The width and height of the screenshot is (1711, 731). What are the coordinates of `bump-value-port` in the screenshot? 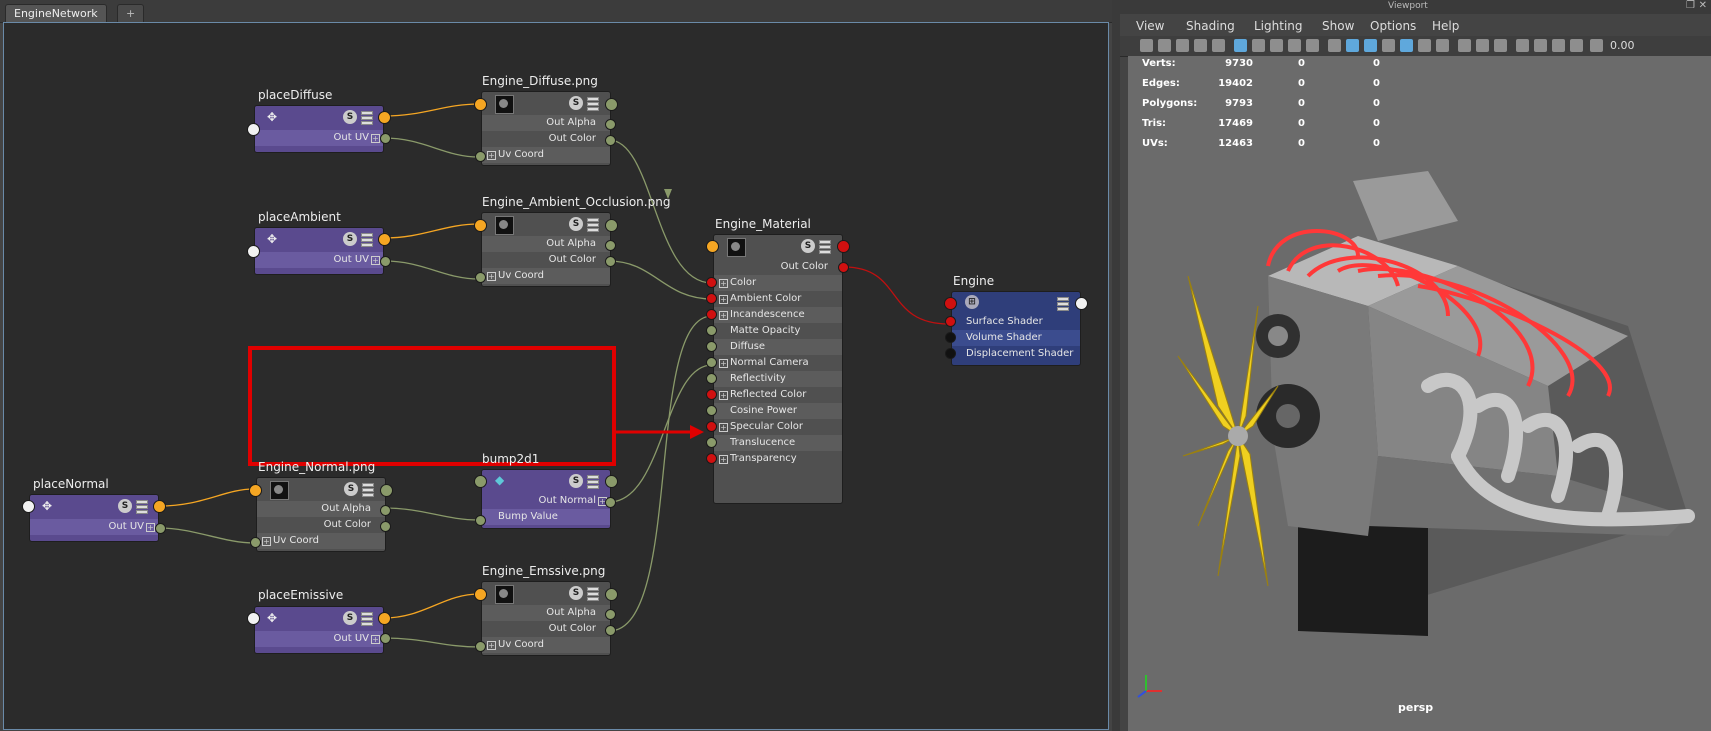 It's located at (480, 520).